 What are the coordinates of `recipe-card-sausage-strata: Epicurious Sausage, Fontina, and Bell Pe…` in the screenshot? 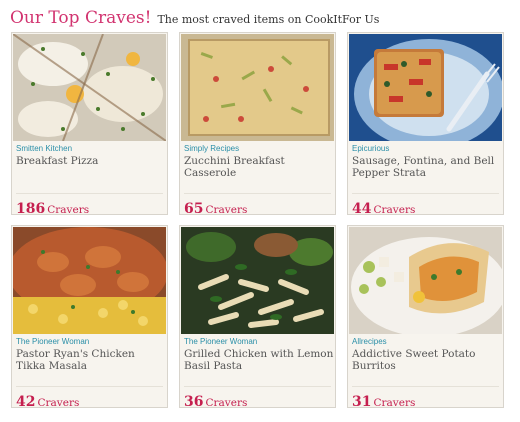 It's located at (425, 124).